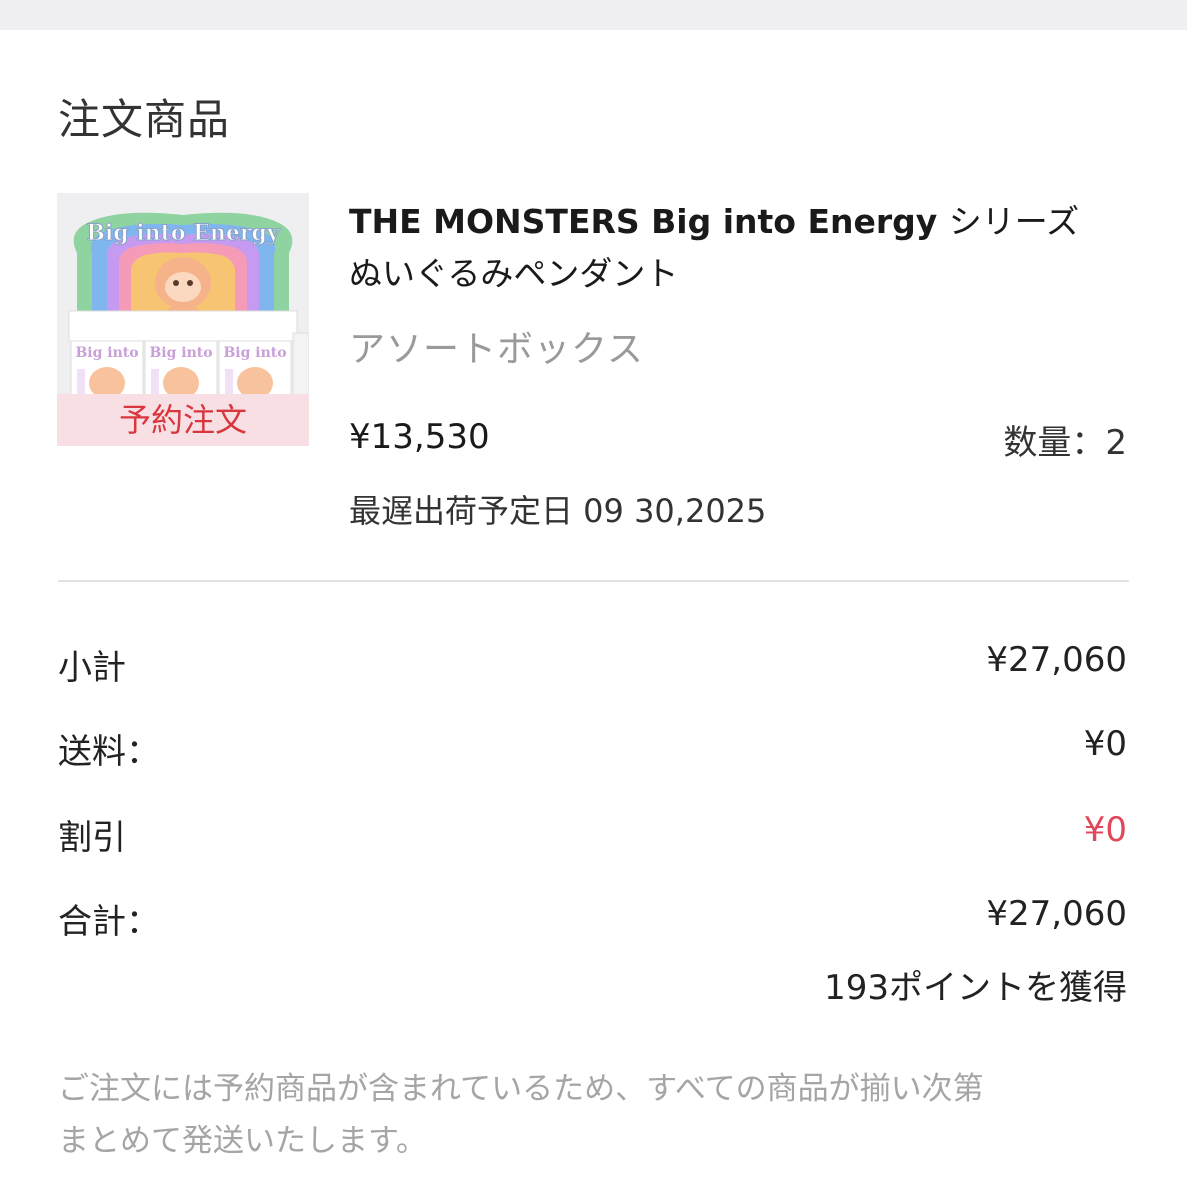  What do you see at coordinates (593, 581) in the screenshot?
I see `divider` at bounding box center [593, 581].